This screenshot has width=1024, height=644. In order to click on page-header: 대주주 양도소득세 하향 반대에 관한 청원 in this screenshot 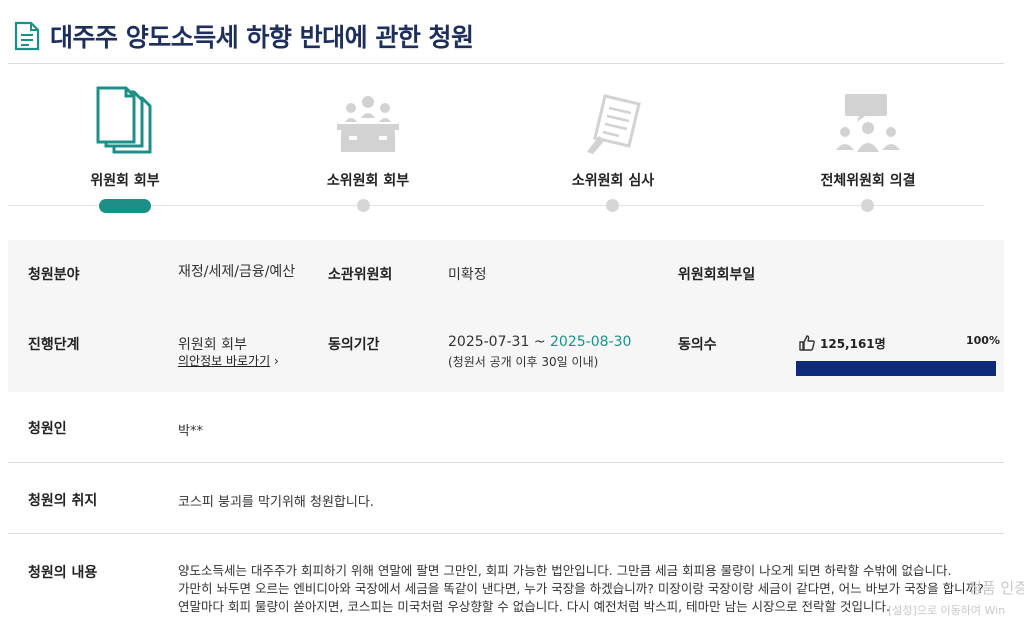, I will do `click(244, 36)`.